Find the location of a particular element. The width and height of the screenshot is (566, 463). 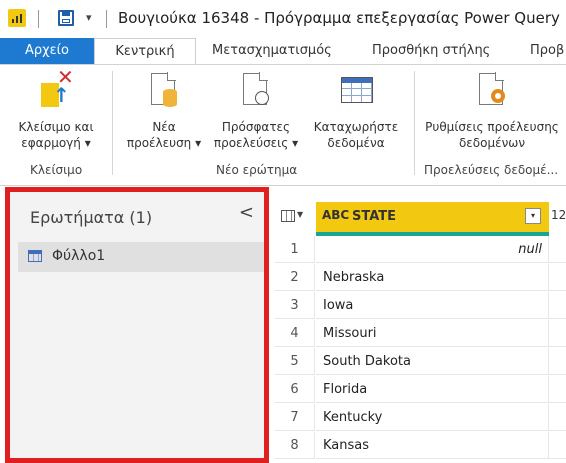

close-apply-label-1: Κλείσιμο και is located at coordinates (56, 127).